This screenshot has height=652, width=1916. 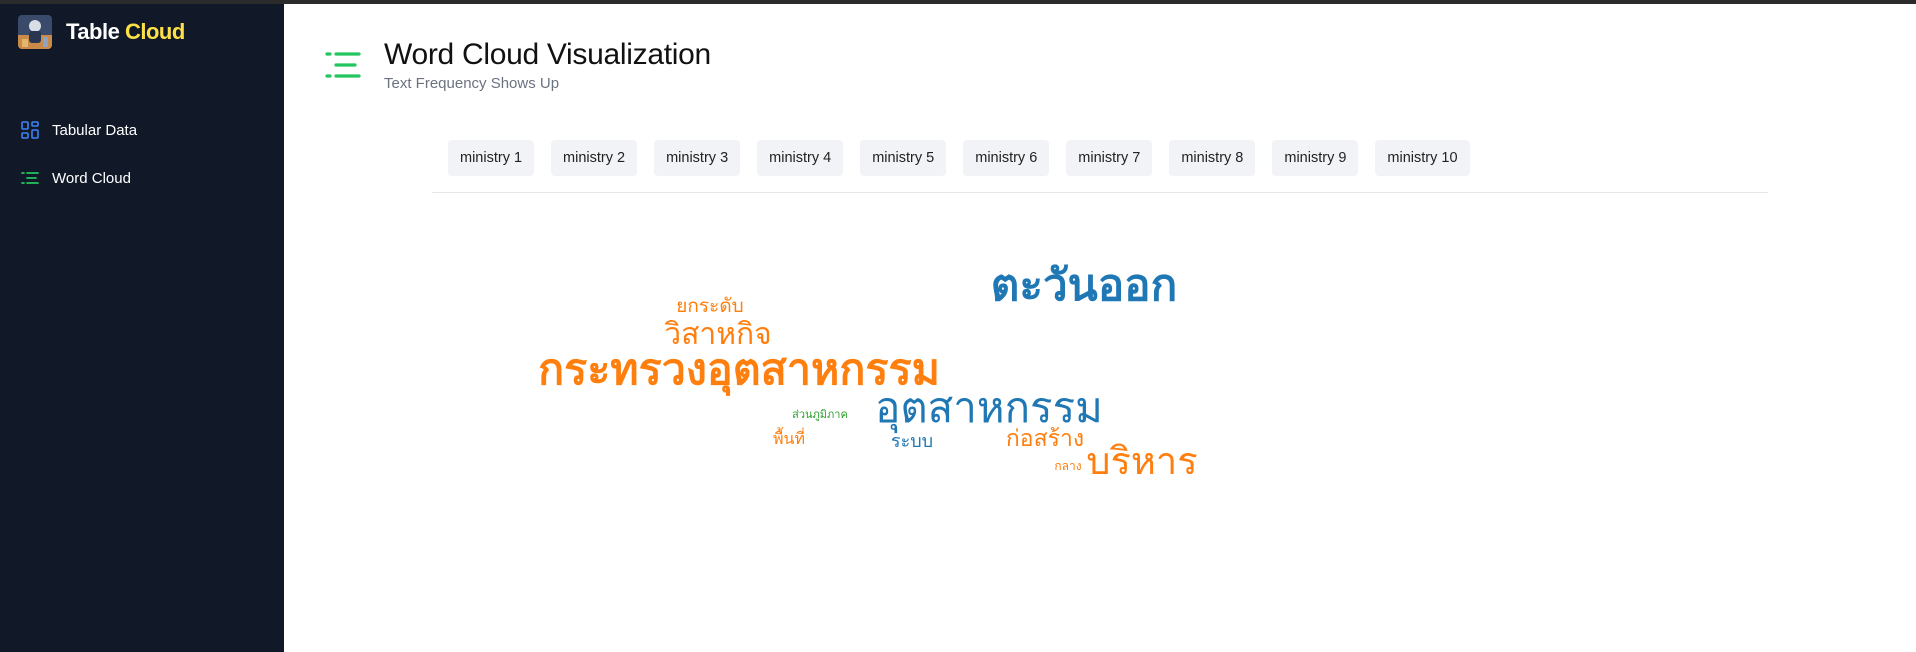 I want to click on word-cloud-word: ก่อสร้าง, so click(x=1045, y=439).